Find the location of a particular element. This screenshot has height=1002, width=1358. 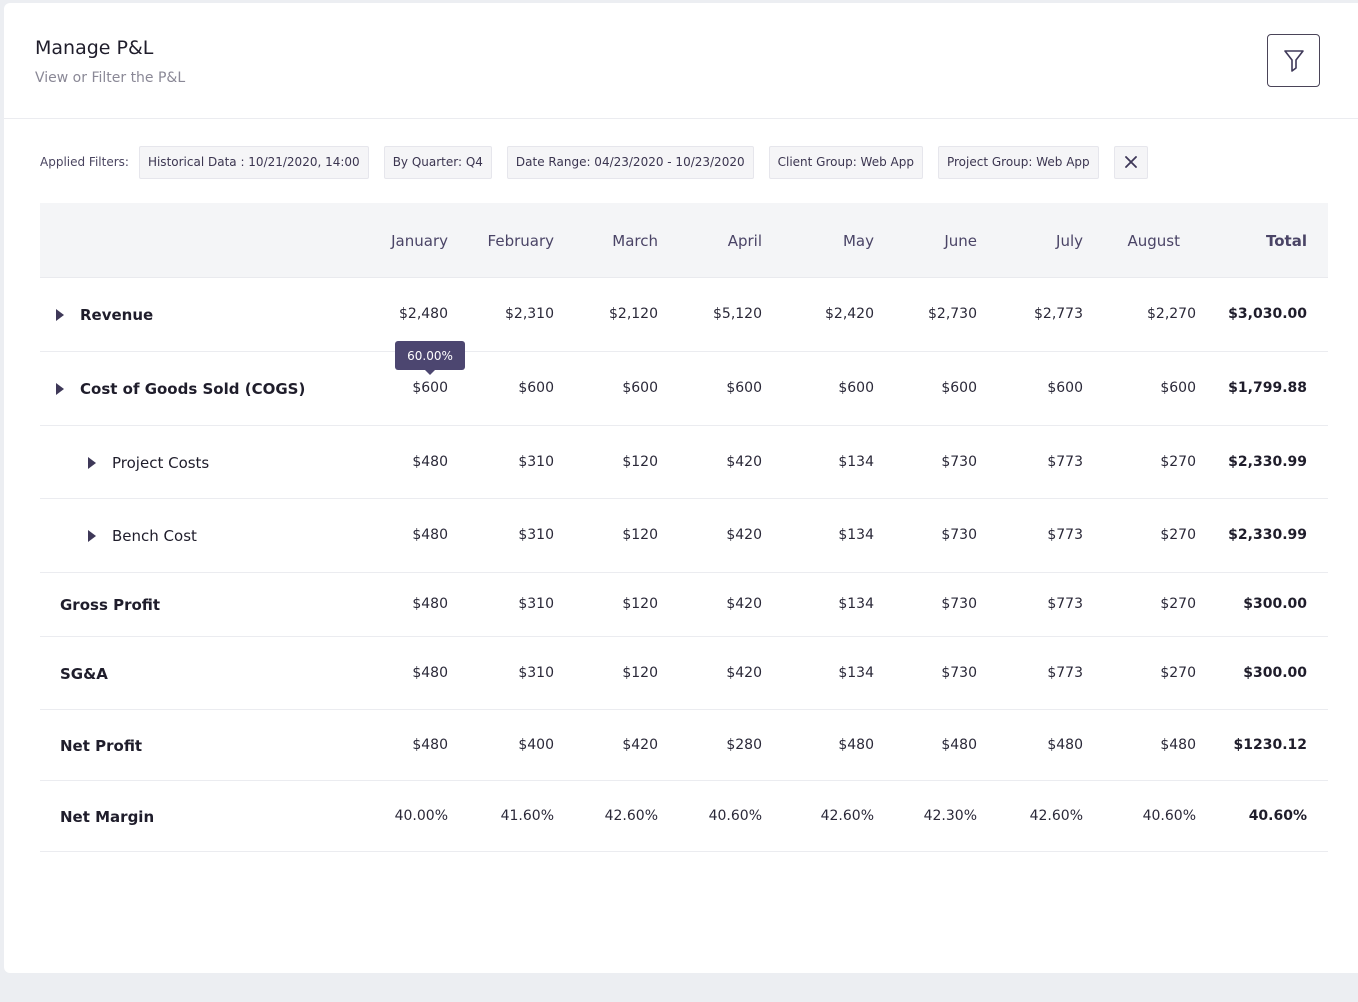

column-header-february: February is located at coordinates (520, 241).